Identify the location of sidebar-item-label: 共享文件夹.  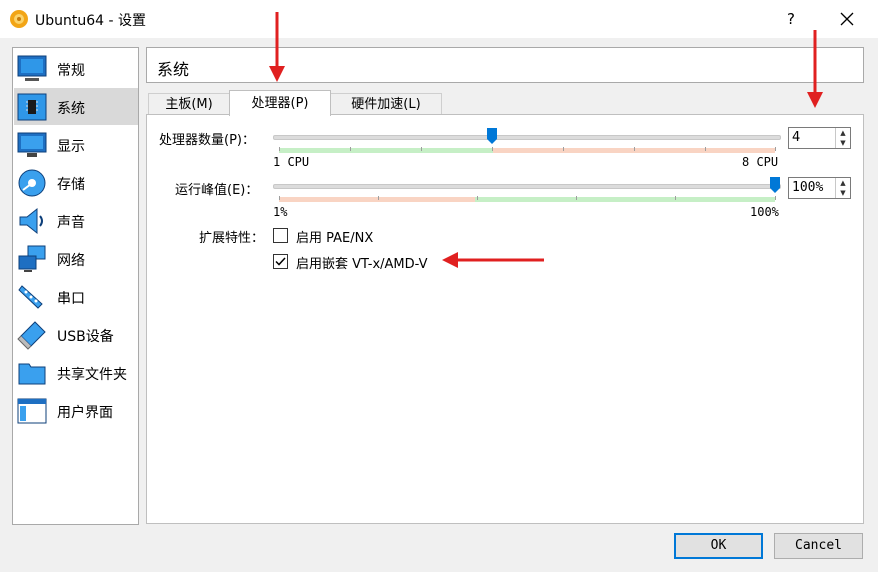
(92, 375).